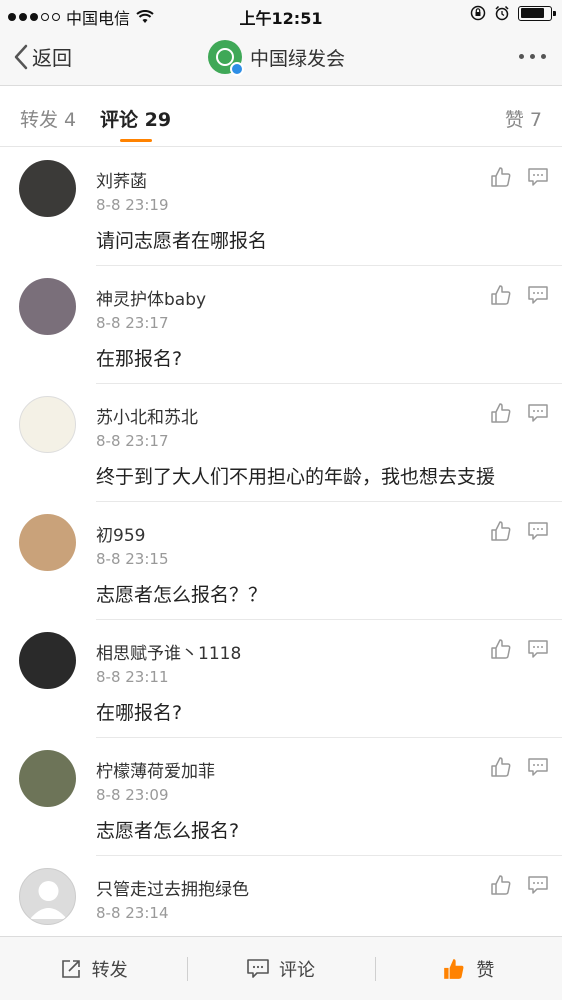  What do you see at coordinates (109, 970) in the screenshot?
I see `repost-label: 转发` at bounding box center [109, 970].